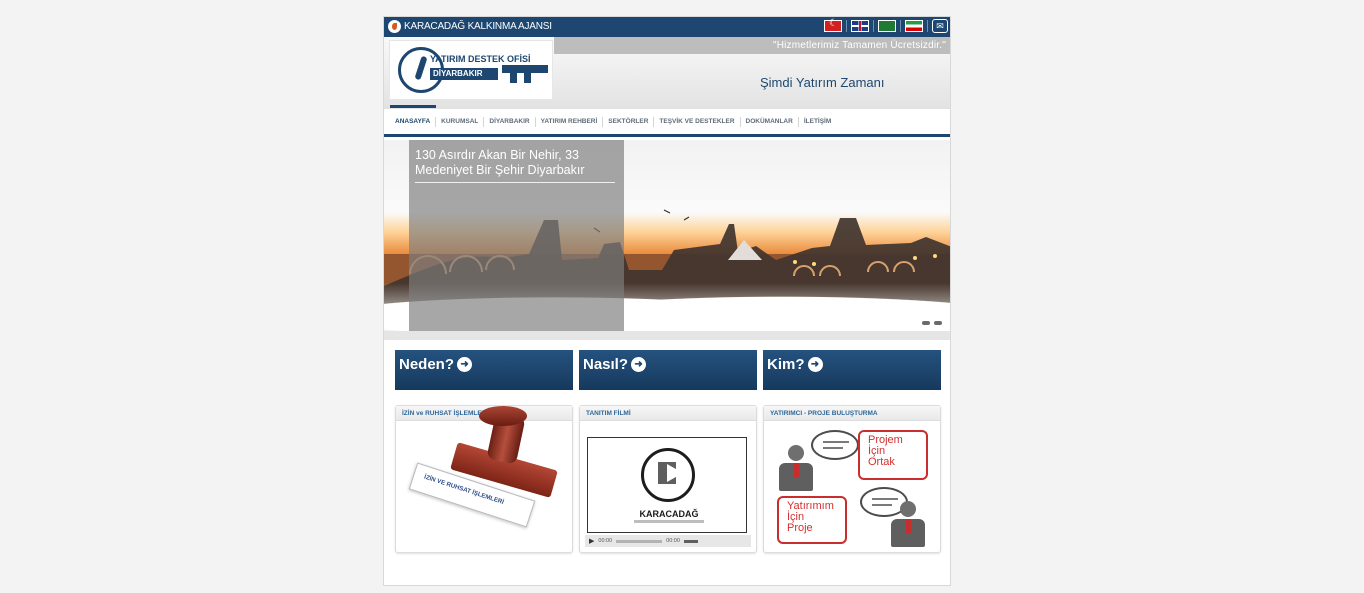 The width and height of the screenshot is (1364, 593). I want to click on video-title: KARACADAĞ, so click(669, 514).